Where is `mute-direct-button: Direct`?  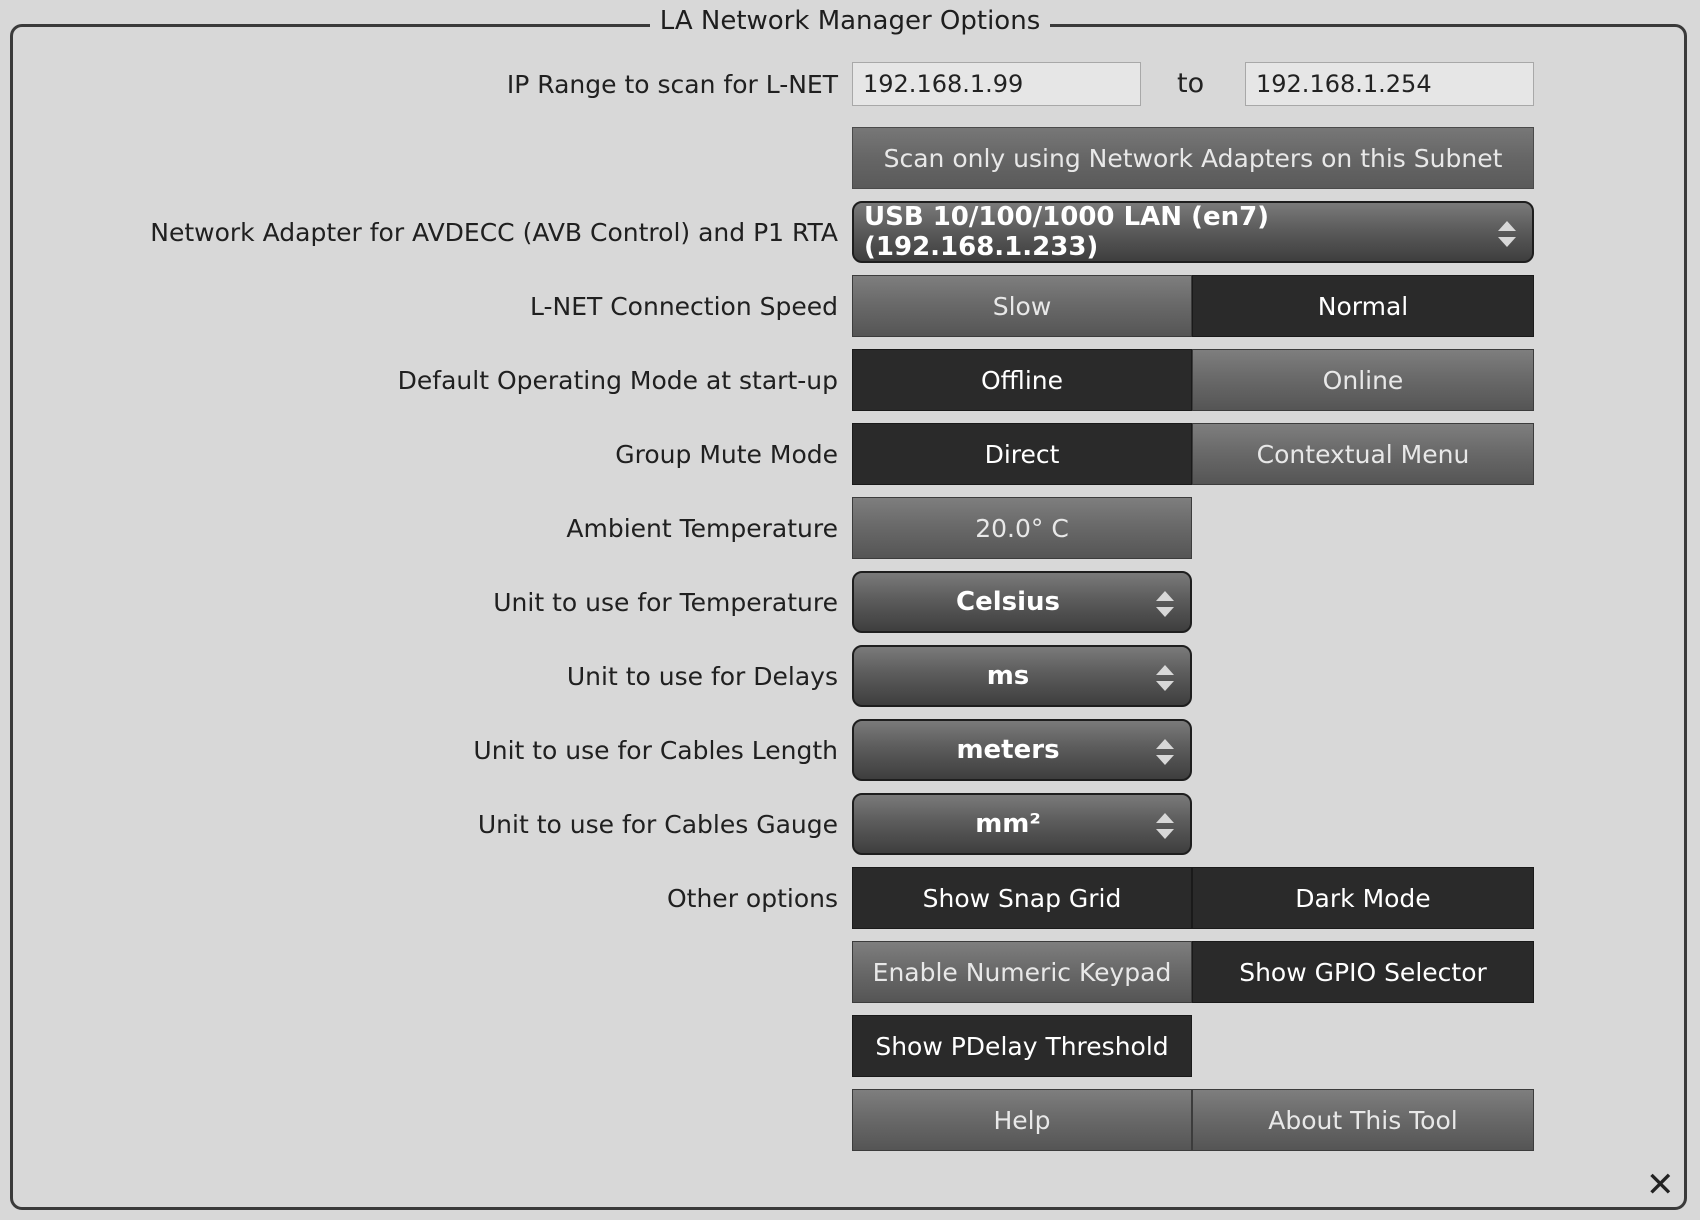 mute-direct-button: Direct is located at coordinates (1022, 454).